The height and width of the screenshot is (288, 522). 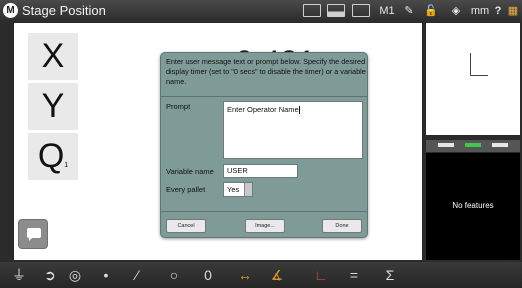 I want to click on prompt-label: Prompt, so click(x=178, y=106).